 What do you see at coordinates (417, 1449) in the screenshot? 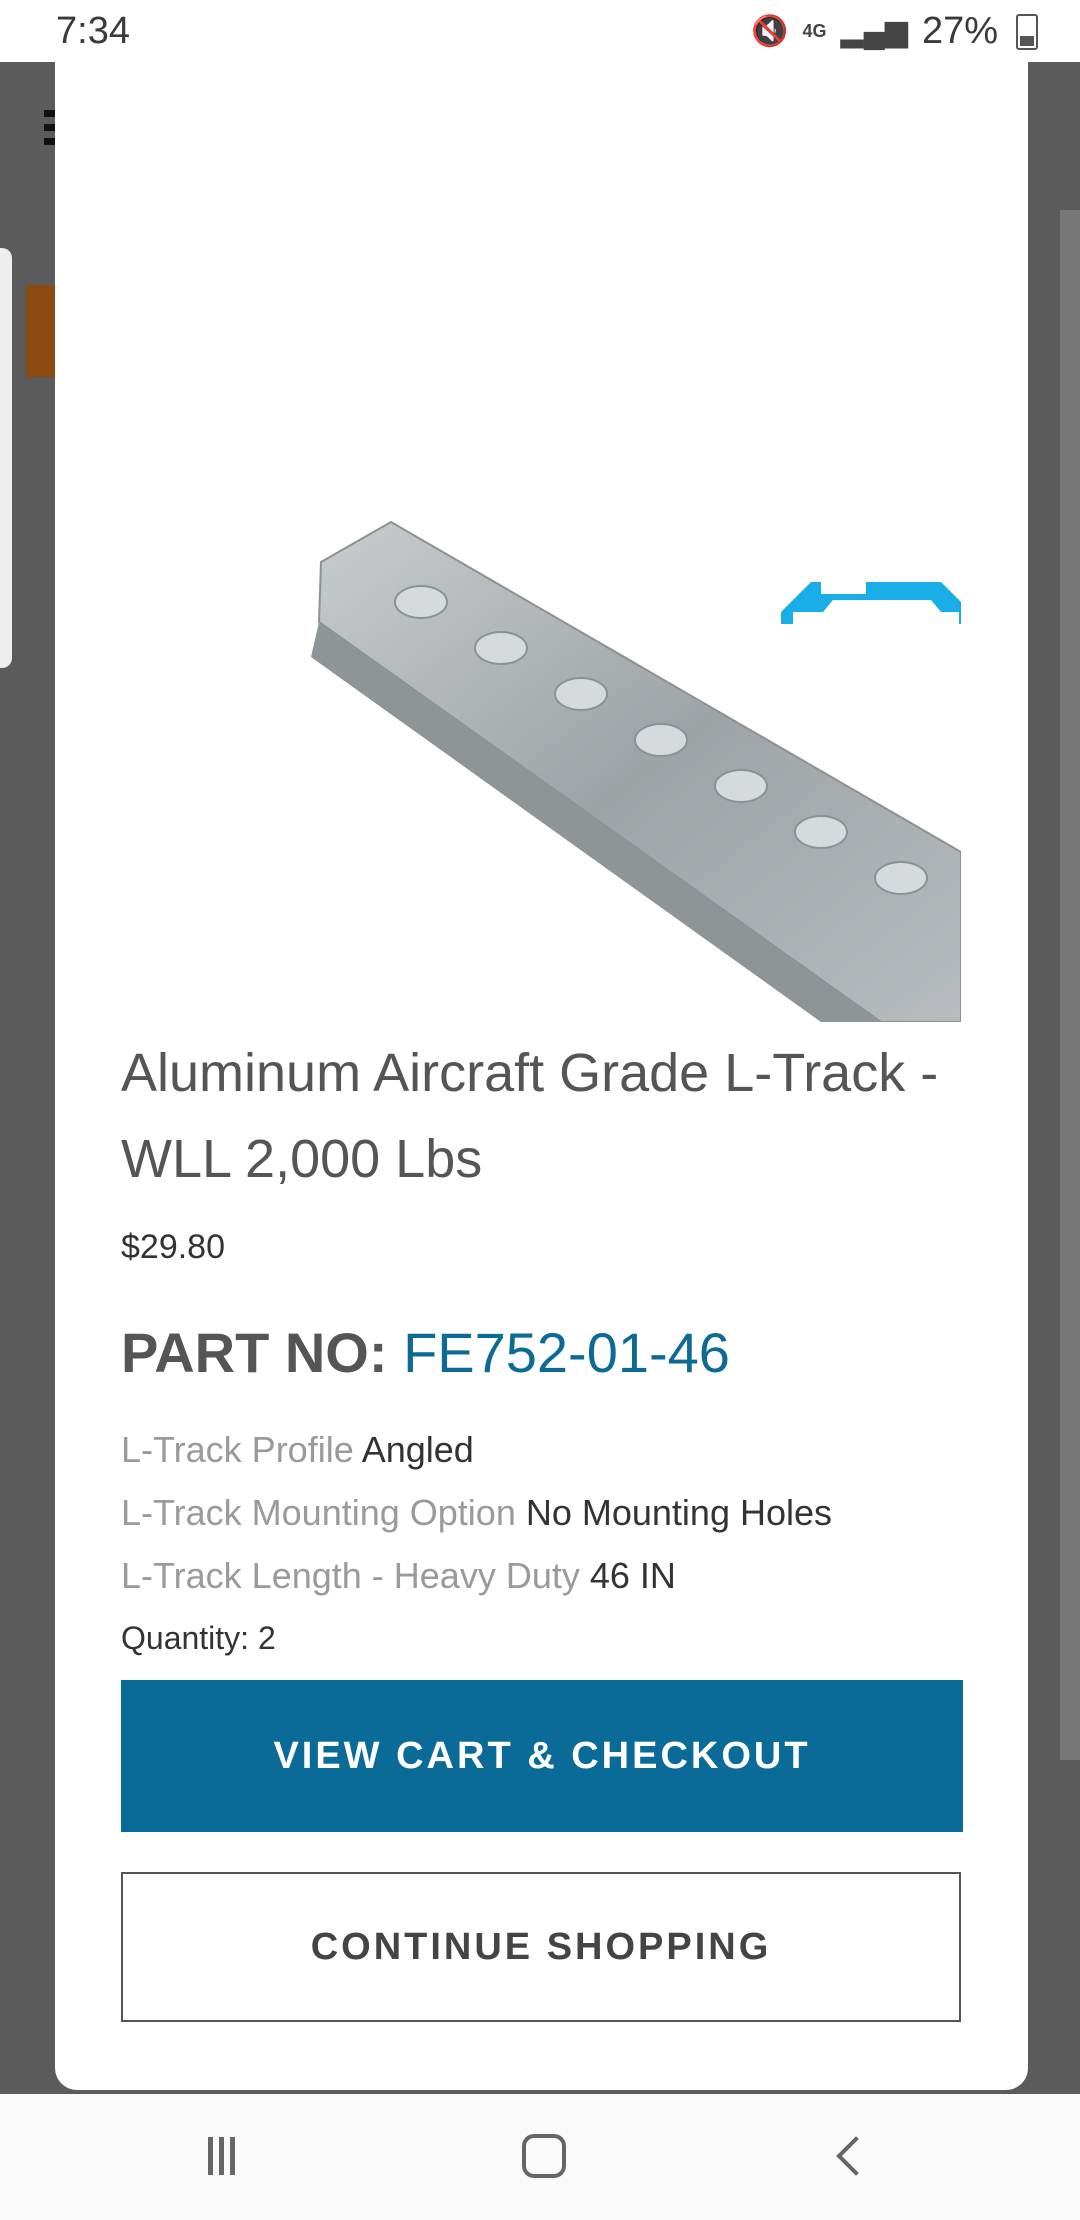
I see `option-value: Angled` at bounding box center [417, 1449].